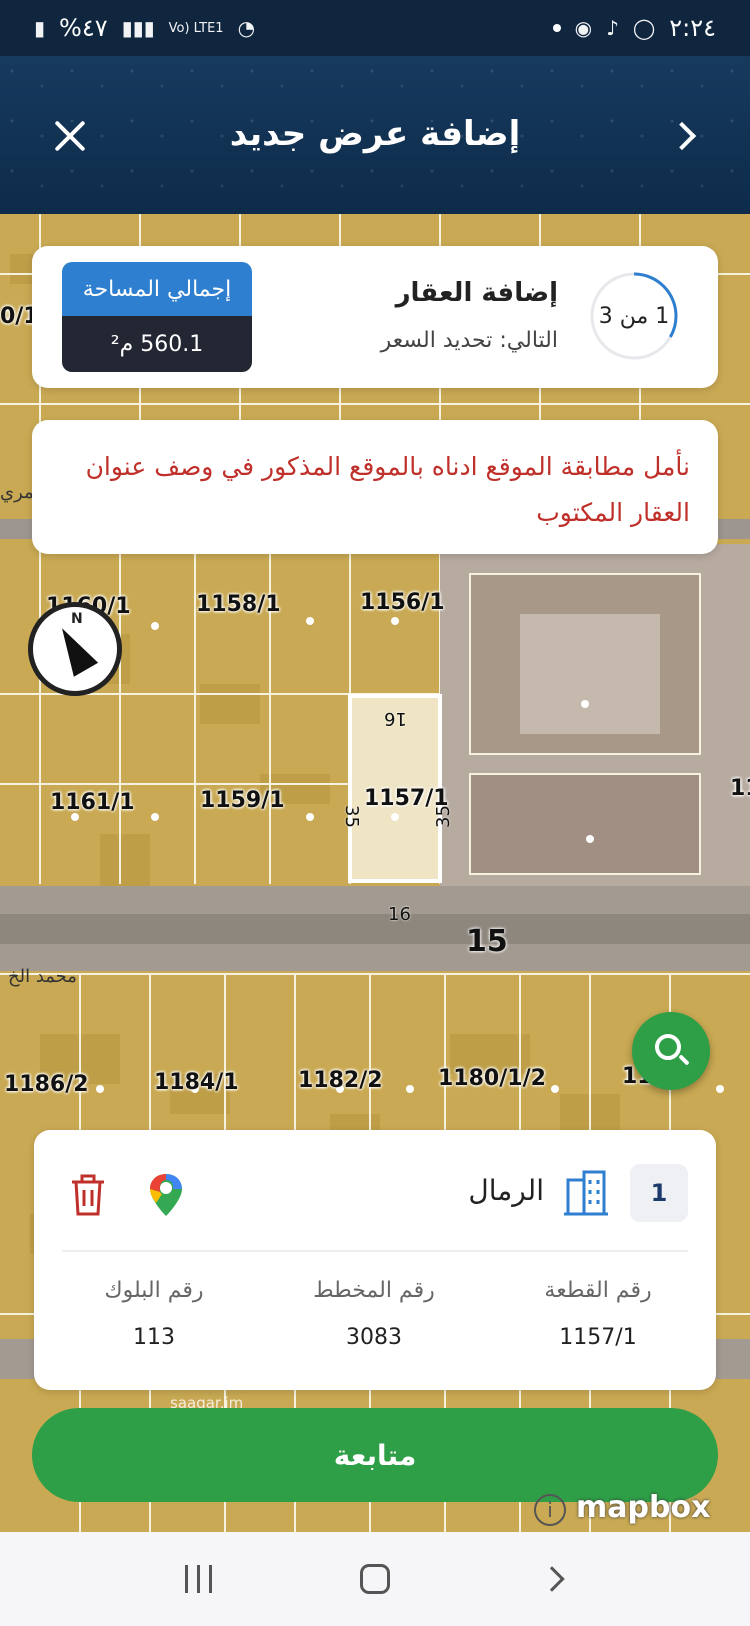  I want to click on area-label: إجمالي المساحة, so click(157, 289).